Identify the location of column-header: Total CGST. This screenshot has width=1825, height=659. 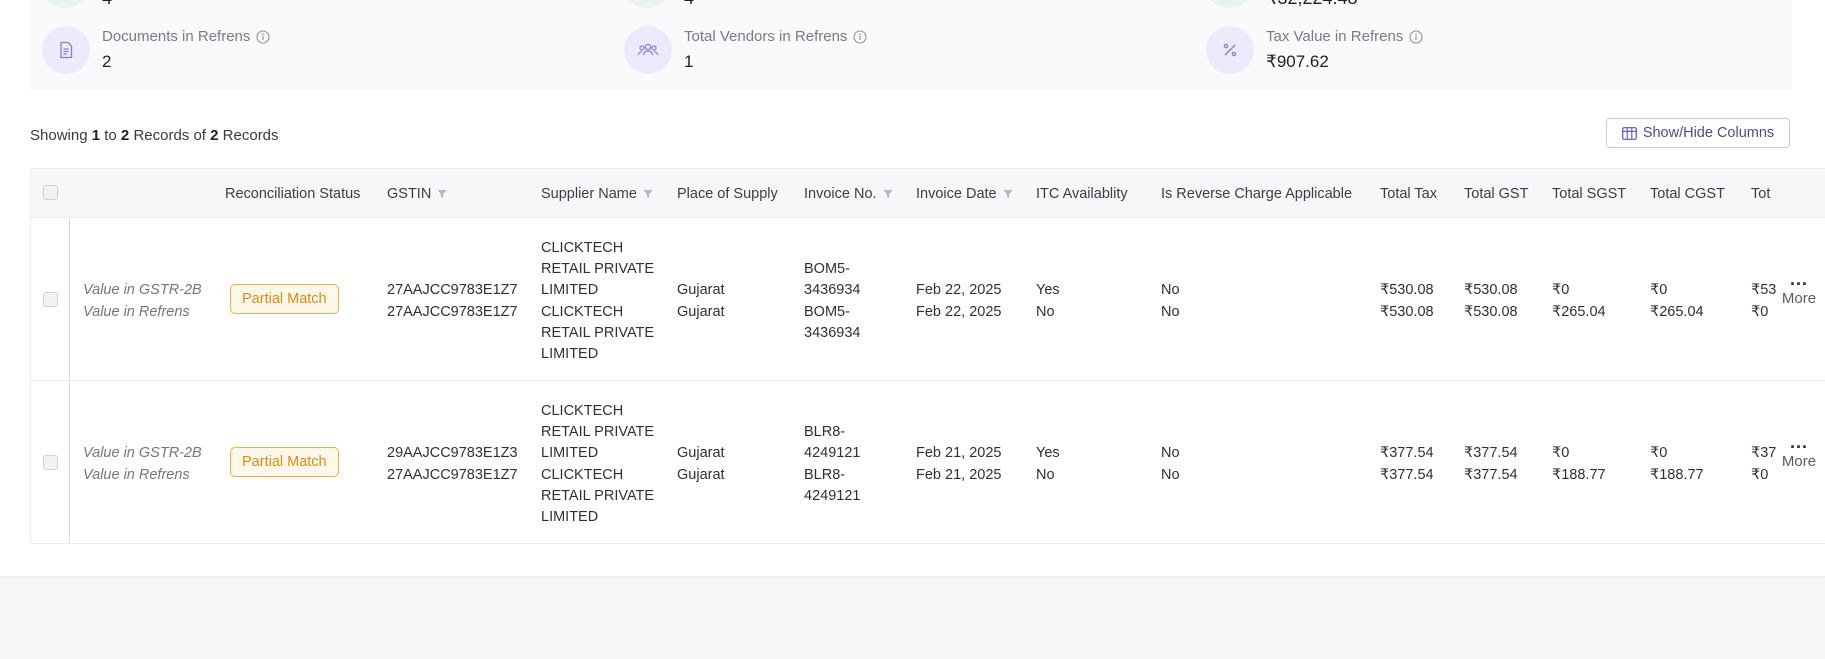
(1687, 194).